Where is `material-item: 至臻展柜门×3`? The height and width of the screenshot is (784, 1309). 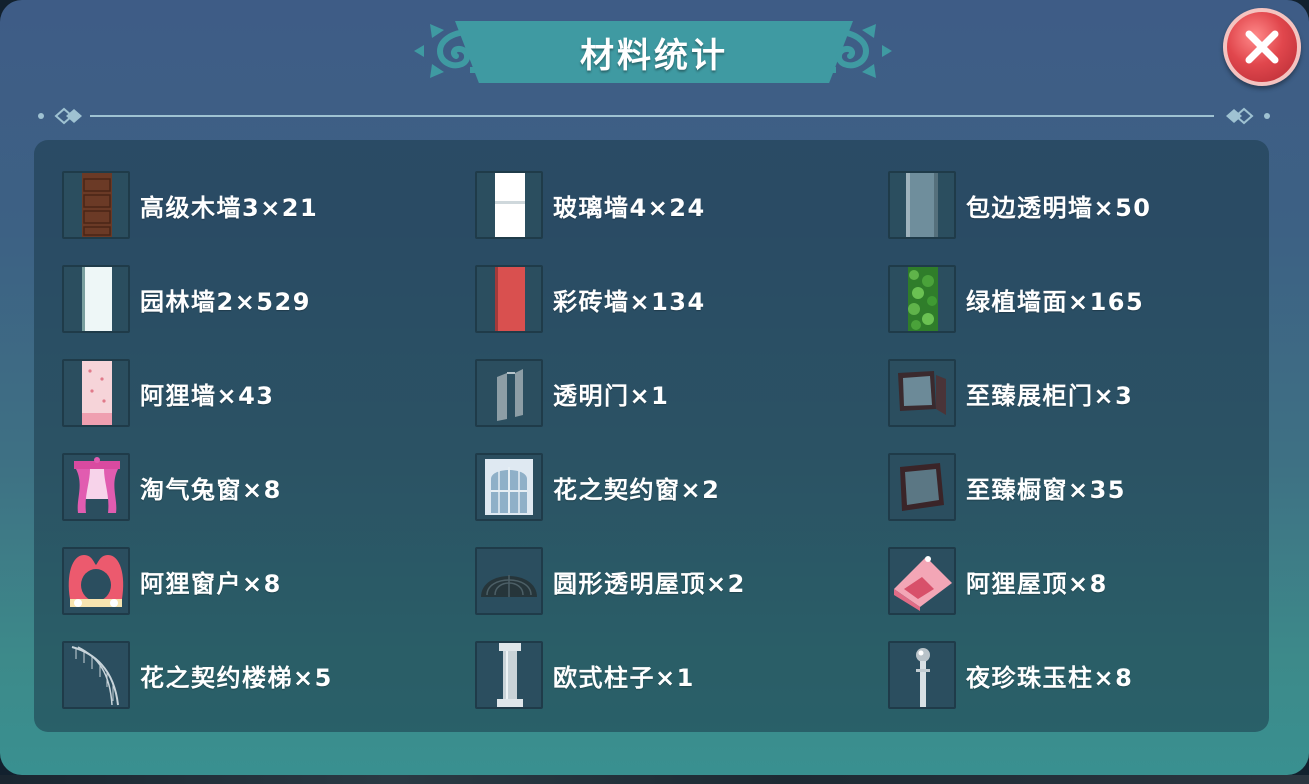 material-item: 至臻展柜门×3 is located at coordinates (1010, 393).